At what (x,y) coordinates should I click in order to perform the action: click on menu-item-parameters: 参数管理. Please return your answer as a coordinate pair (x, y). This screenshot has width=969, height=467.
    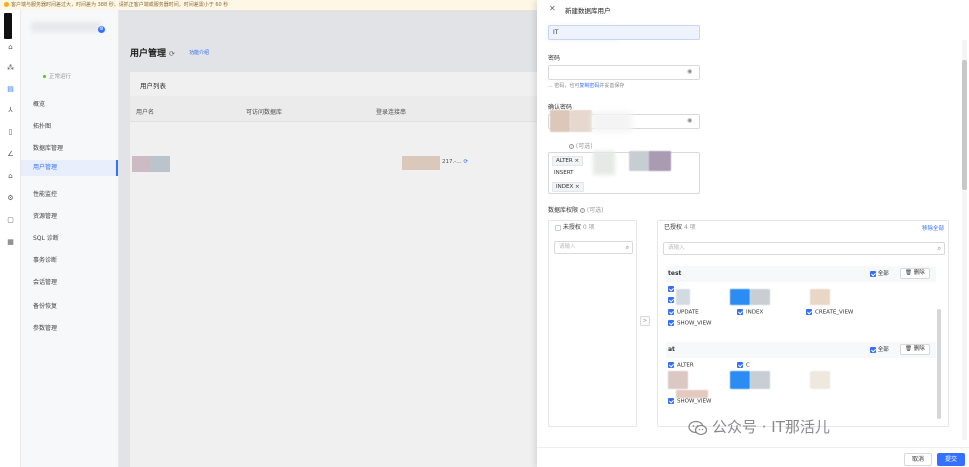
    Looking at the image, I should click on (45, 327).